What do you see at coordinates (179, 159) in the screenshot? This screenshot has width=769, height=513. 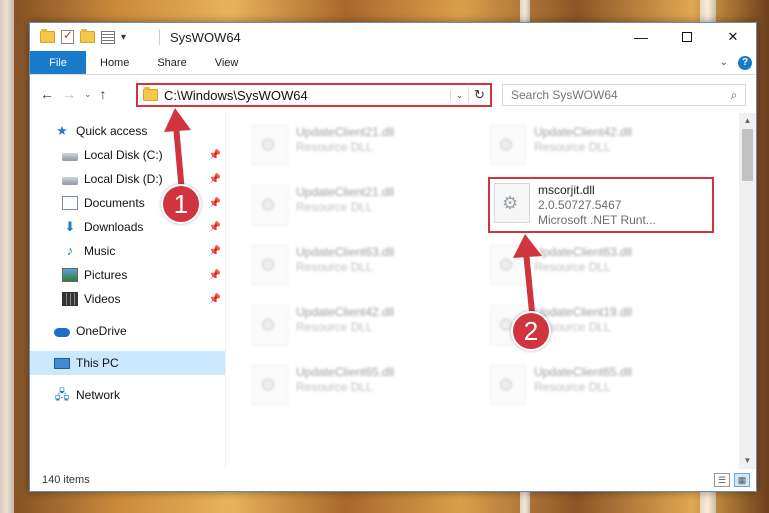 I see `arrow-1-shaft` at bounding box center [179, 159].